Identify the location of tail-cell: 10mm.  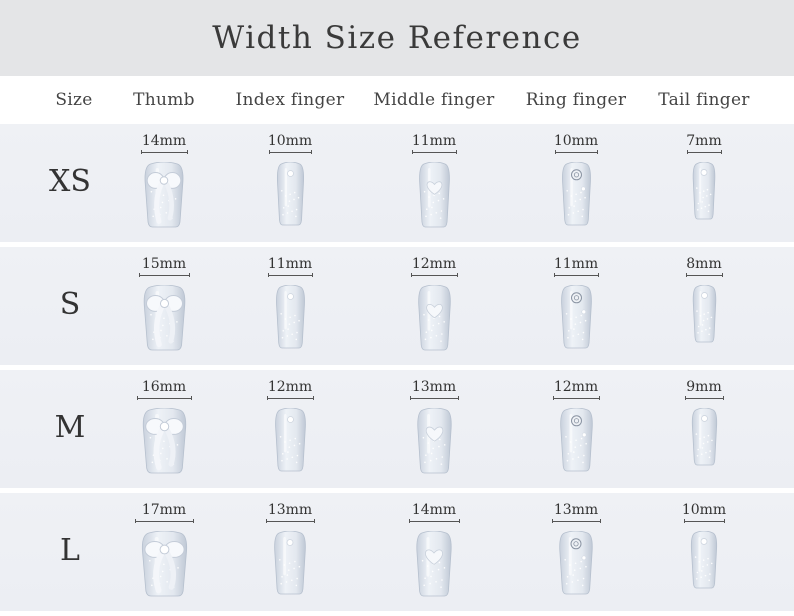
(704, 552).